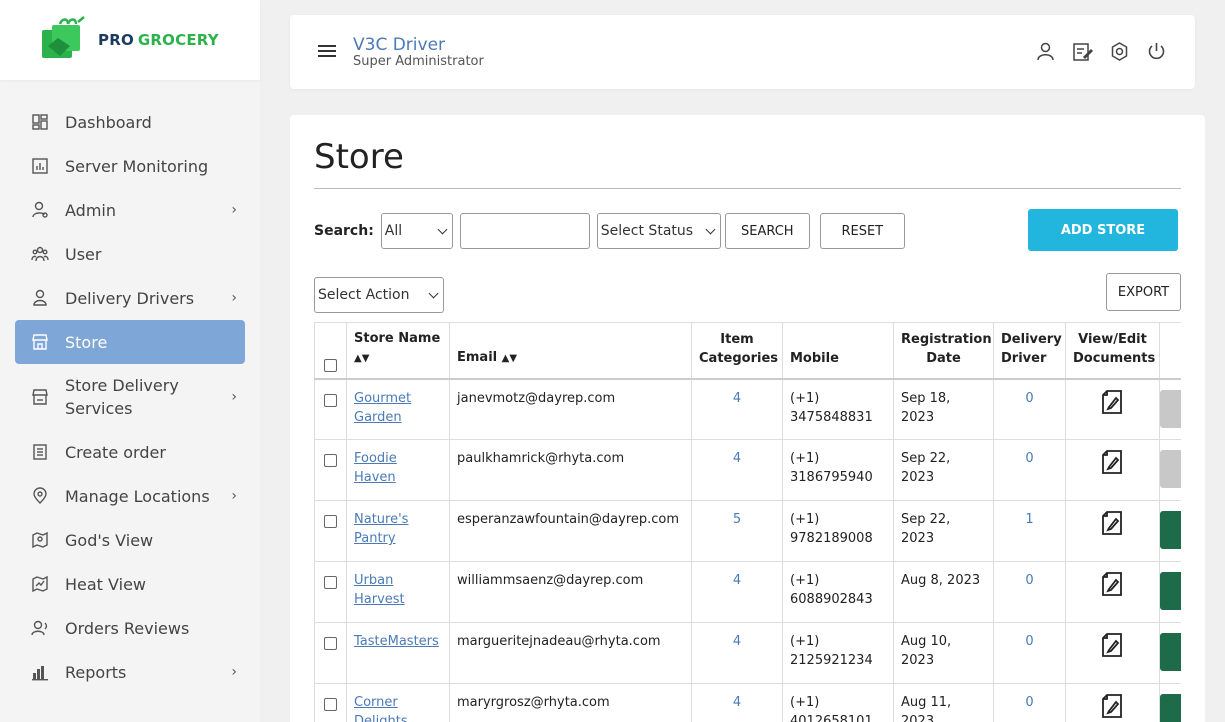 The height and width of the screenshot is (722, 1225). What do you see at coordinates (381, 708) in the screenshot?
I see `store-name-link: Corner Delights` at bounding box center [381, 708].